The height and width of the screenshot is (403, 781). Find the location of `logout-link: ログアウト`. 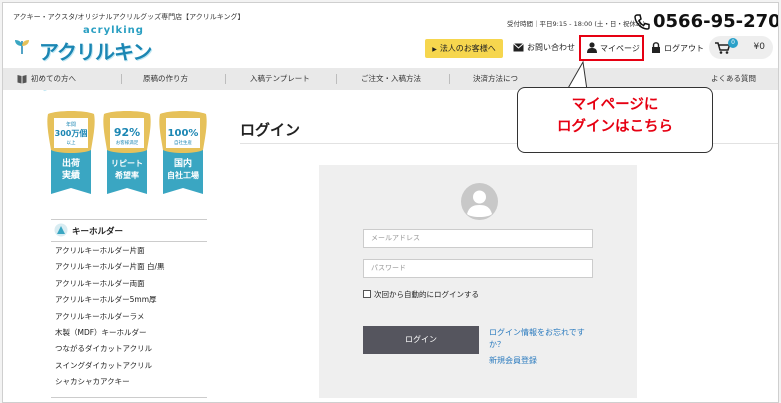

logout-link: ログアウト is located at coordinates (677, 48).